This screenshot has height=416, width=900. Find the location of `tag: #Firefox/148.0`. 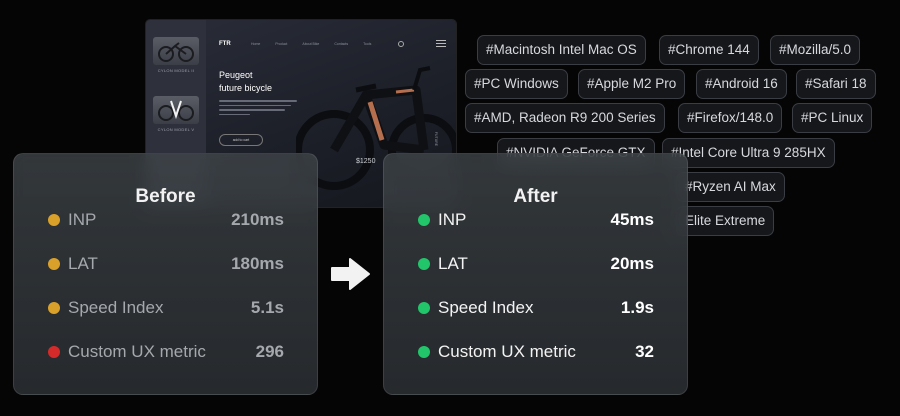

tag: #Firefox/148.0 is located at coordinates (730, 118).